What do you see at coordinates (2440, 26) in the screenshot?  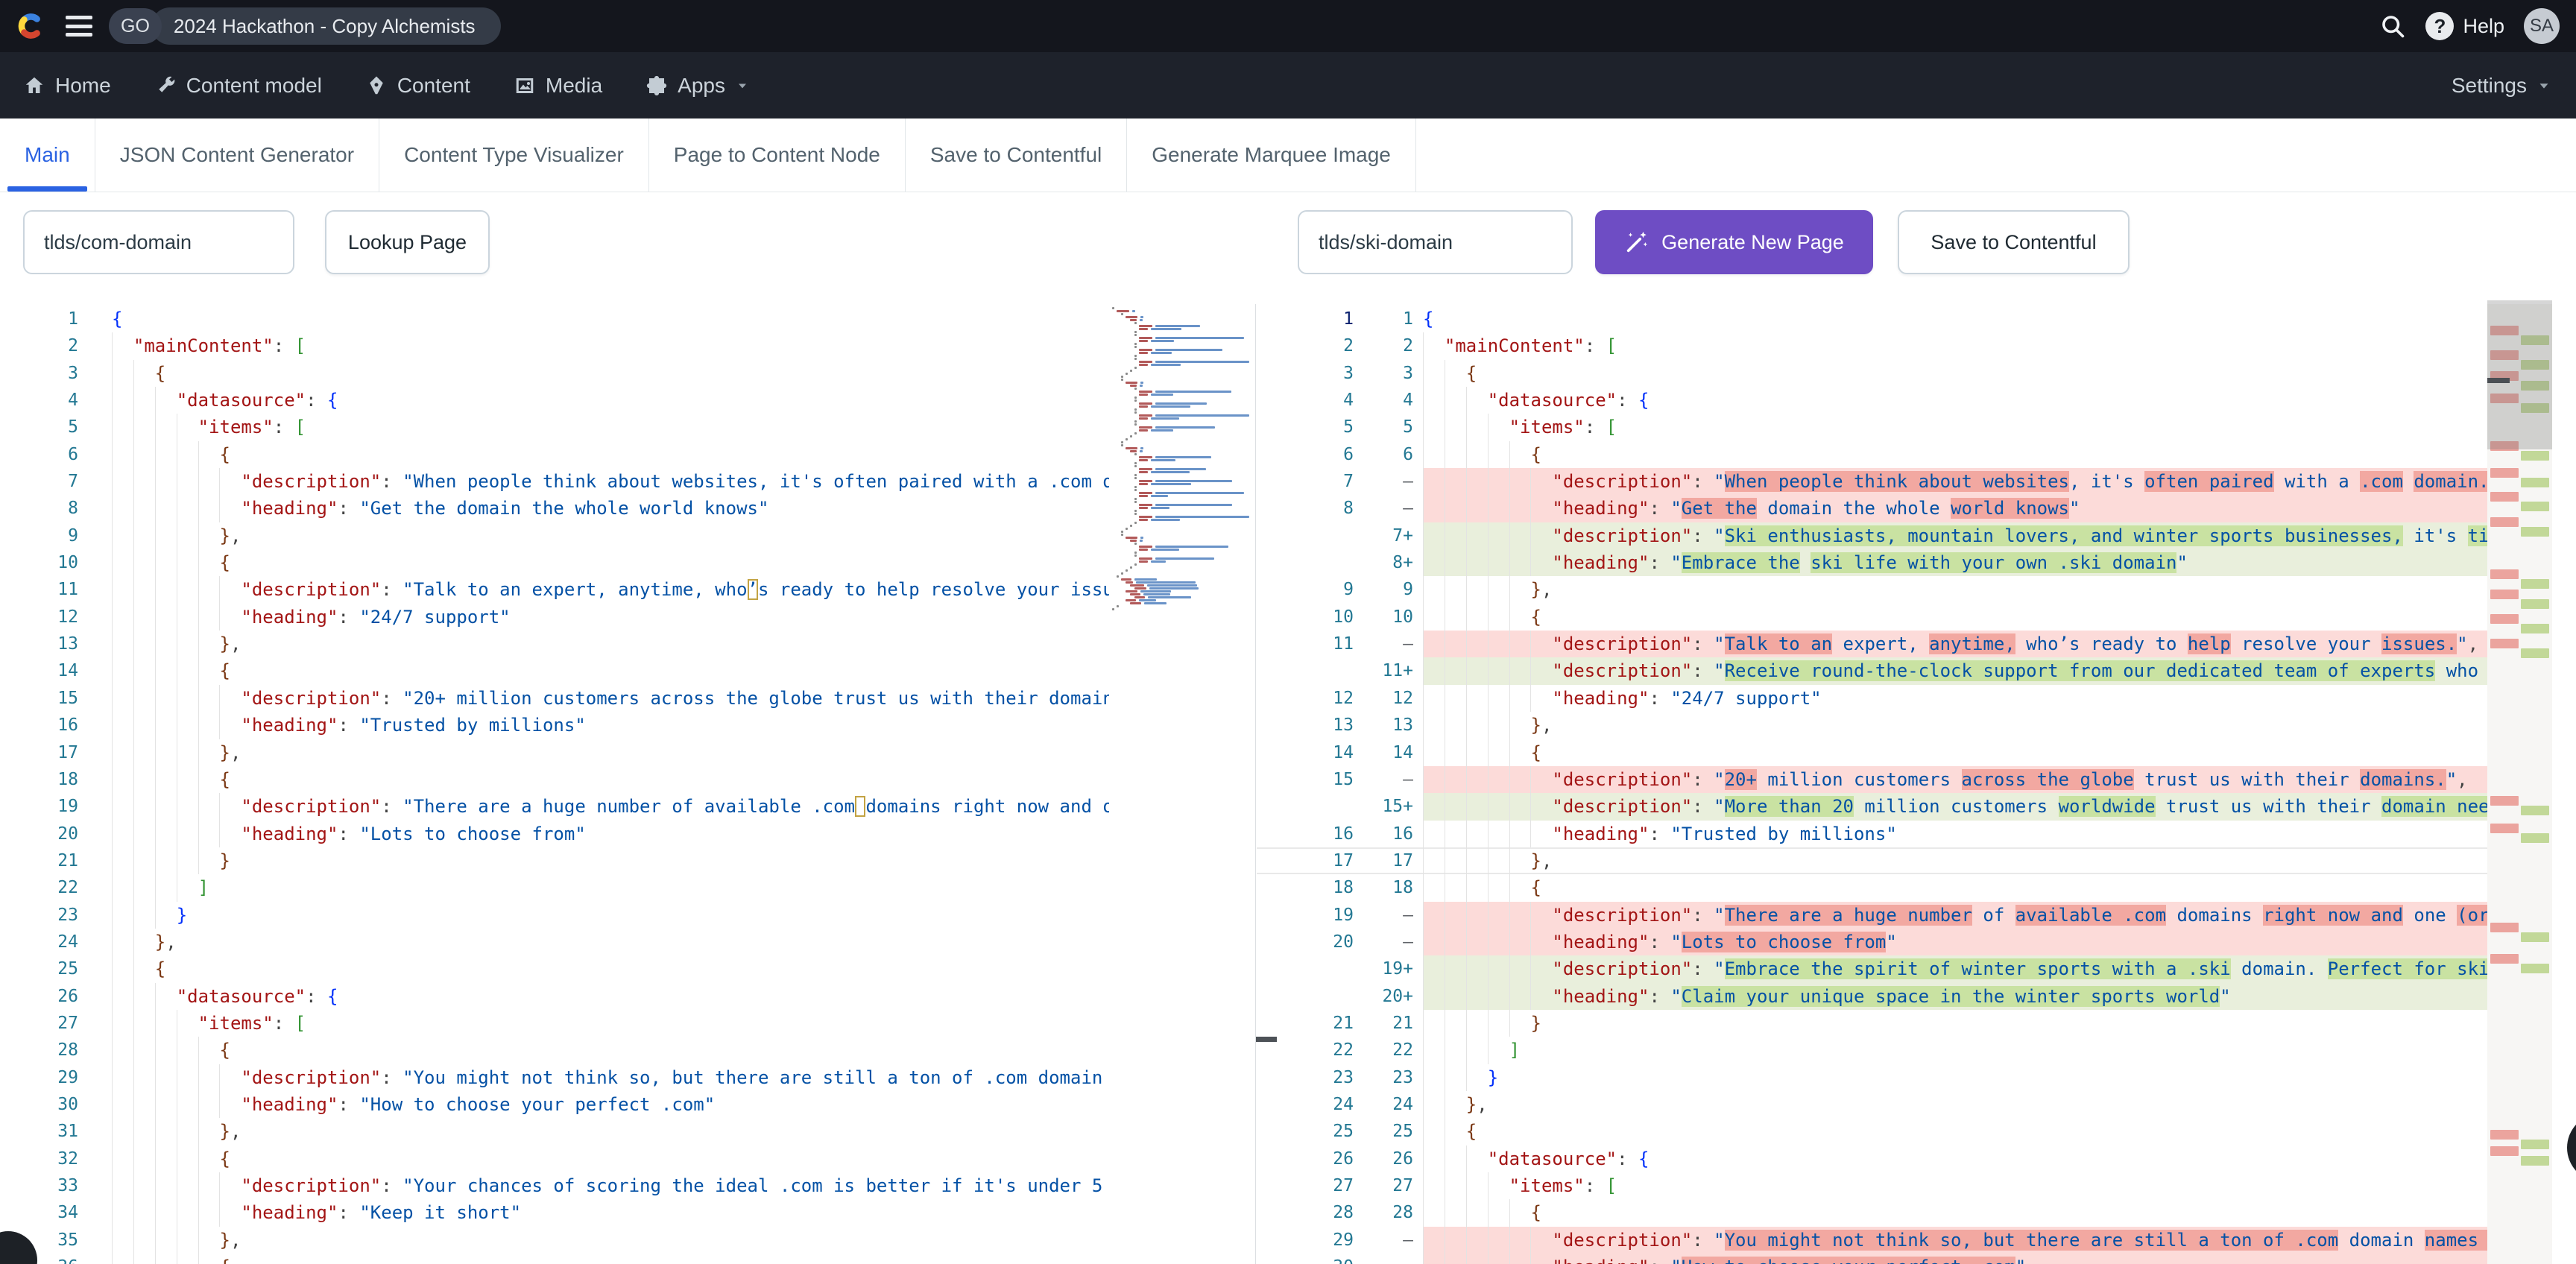 I see `question-icon: ?` at bounding box center [2440, 26].